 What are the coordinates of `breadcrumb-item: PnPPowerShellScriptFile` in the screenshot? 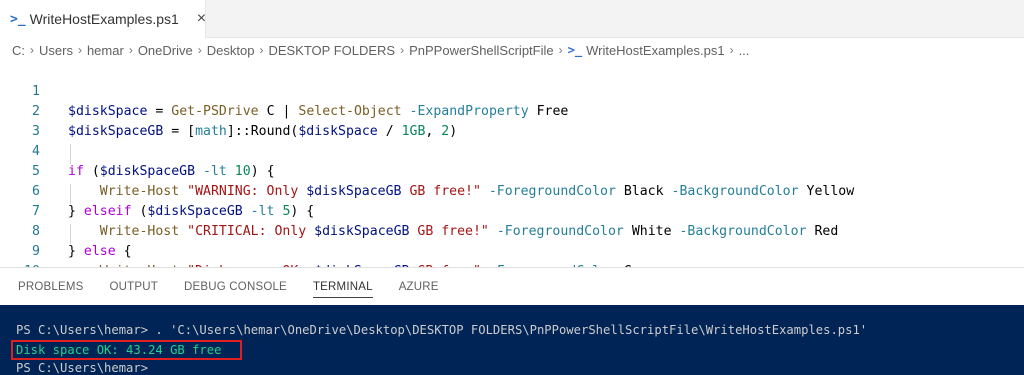 It's located at (481, 50).